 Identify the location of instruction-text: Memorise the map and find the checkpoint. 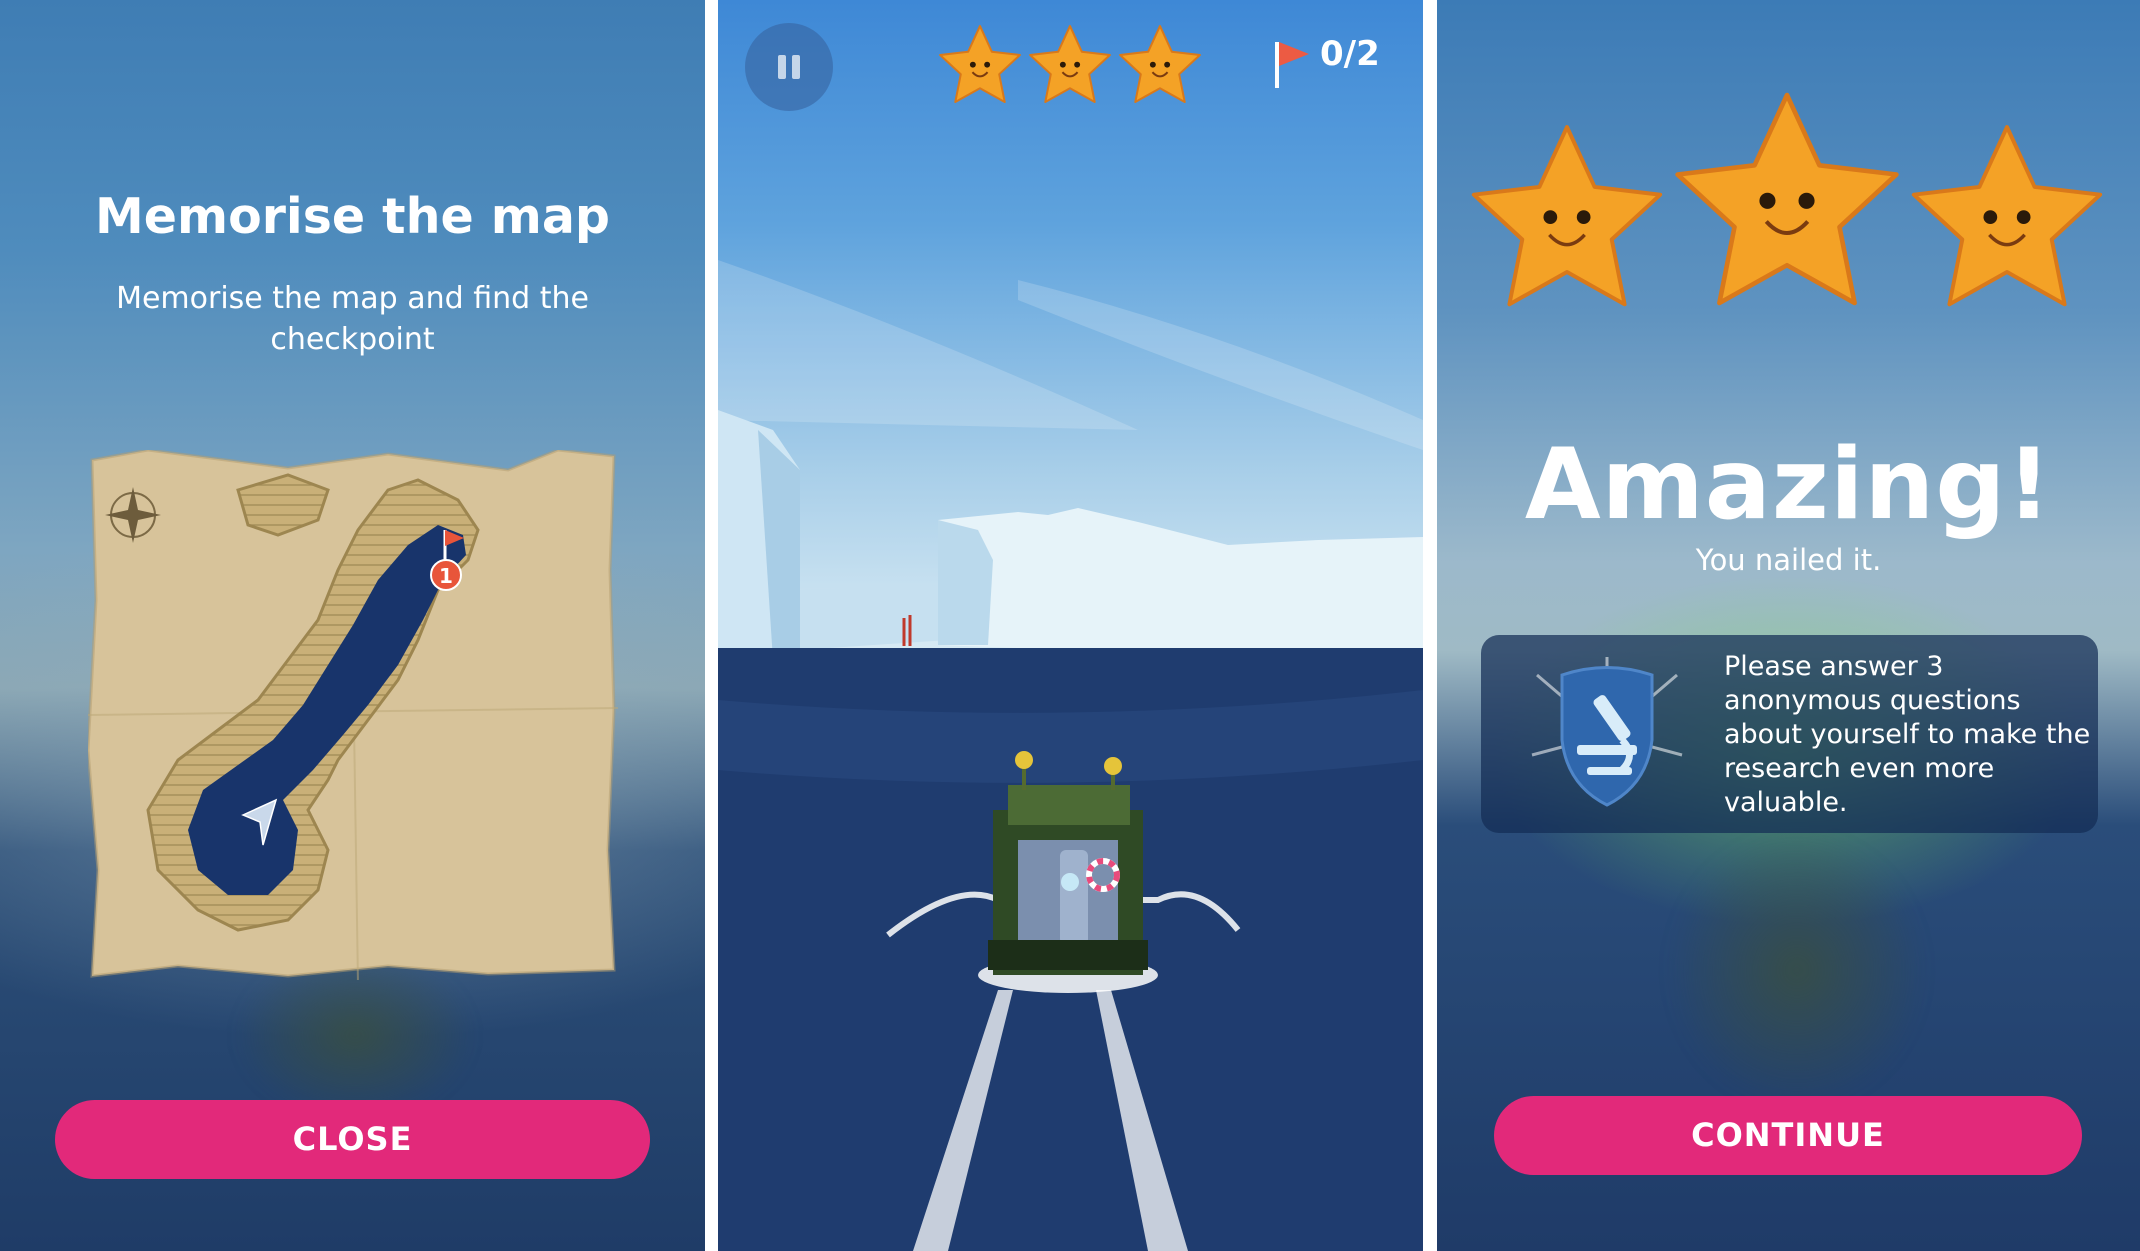
(352, 319).